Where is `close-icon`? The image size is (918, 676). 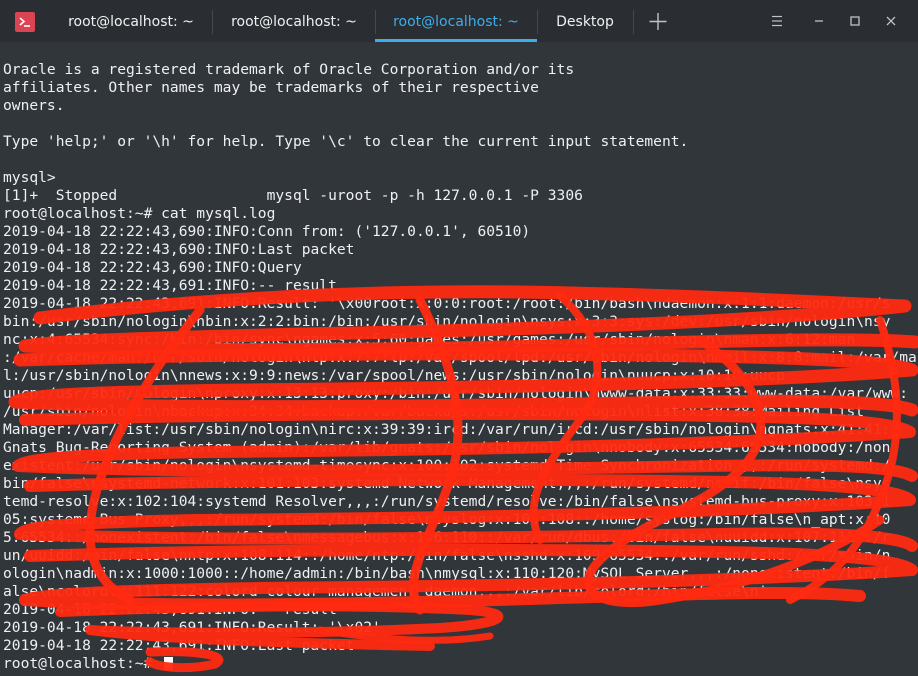
close-icon is located at coordinates (891, 21).